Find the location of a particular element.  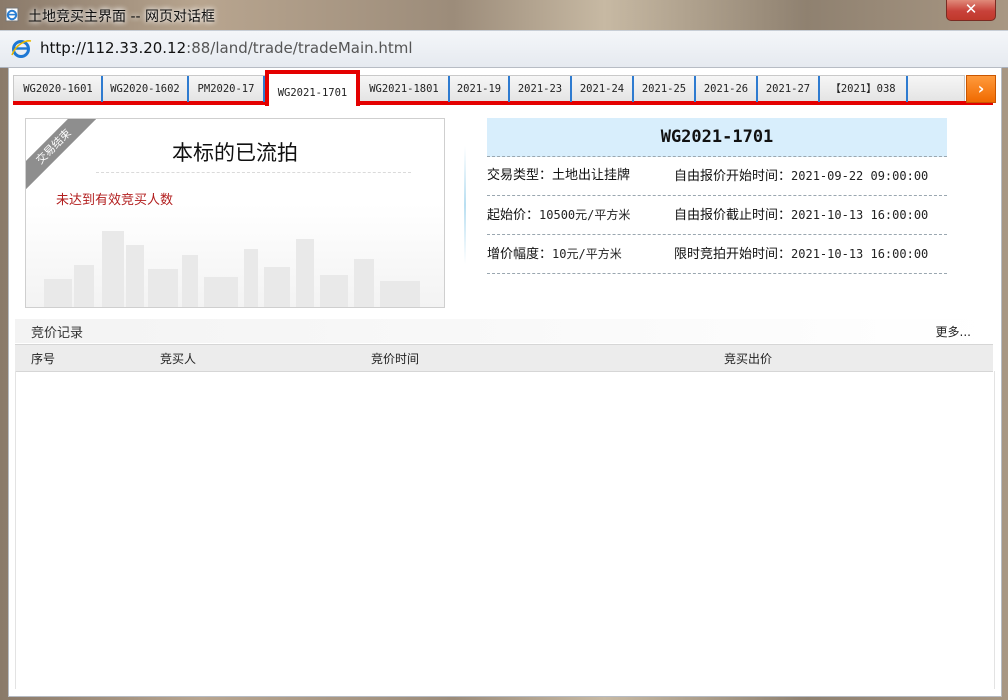

timed-auction-start-value: 2021-10-13 16:00:00 is located at coordinates (860, 254).